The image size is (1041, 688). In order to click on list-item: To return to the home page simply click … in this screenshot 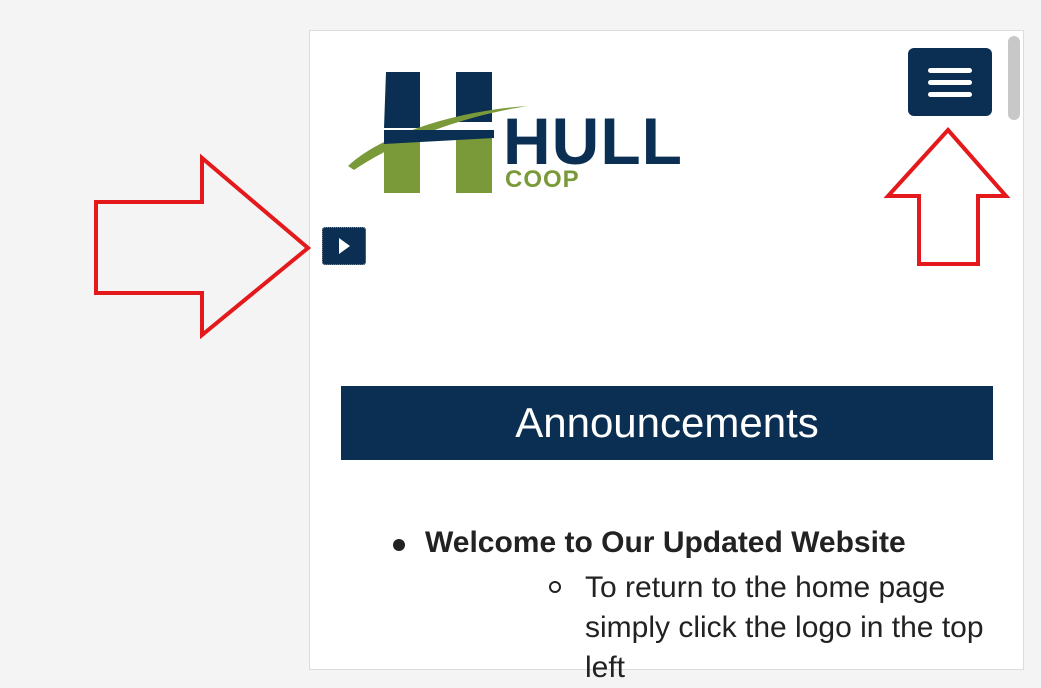, I will do `click(710, 628)`.